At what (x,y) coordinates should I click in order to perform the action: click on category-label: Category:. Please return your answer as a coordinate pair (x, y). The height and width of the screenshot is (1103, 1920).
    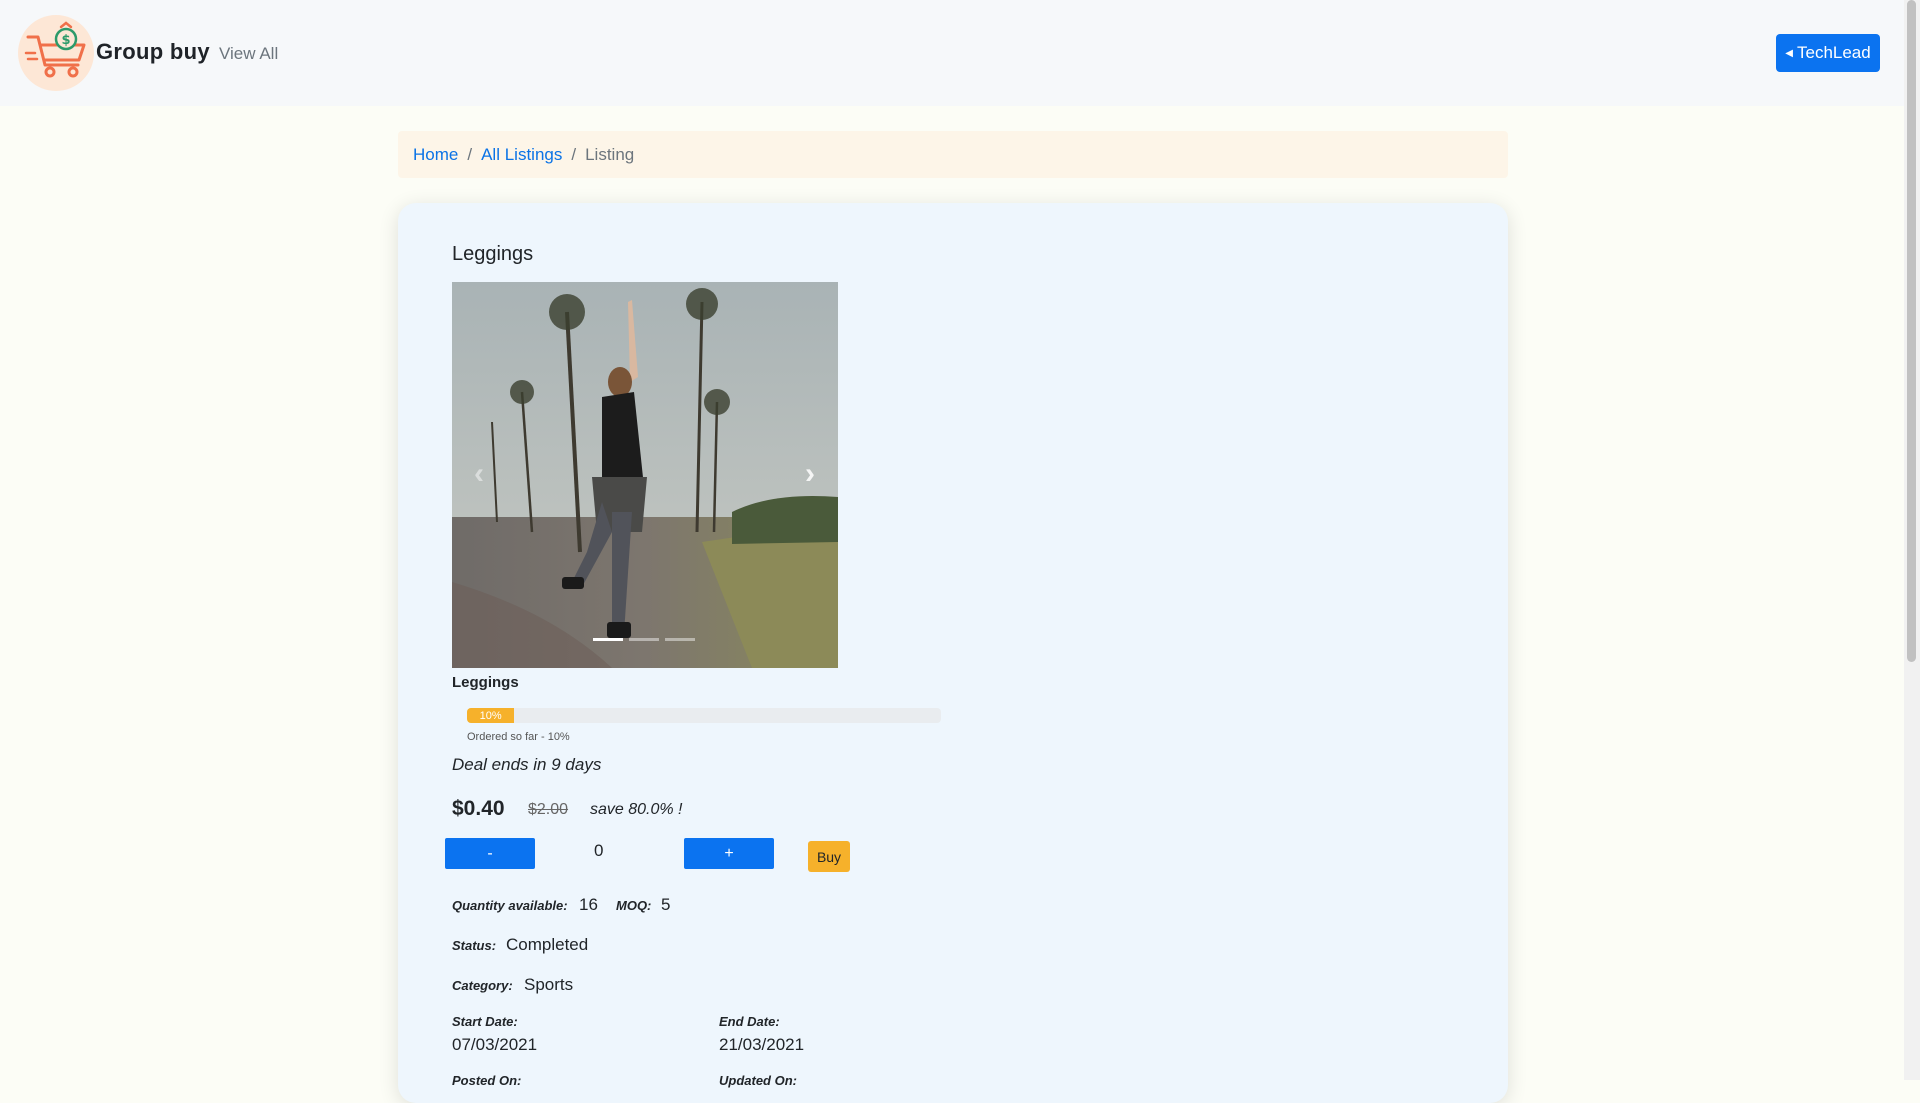
    Looking at the image, I should click on (482, 985).